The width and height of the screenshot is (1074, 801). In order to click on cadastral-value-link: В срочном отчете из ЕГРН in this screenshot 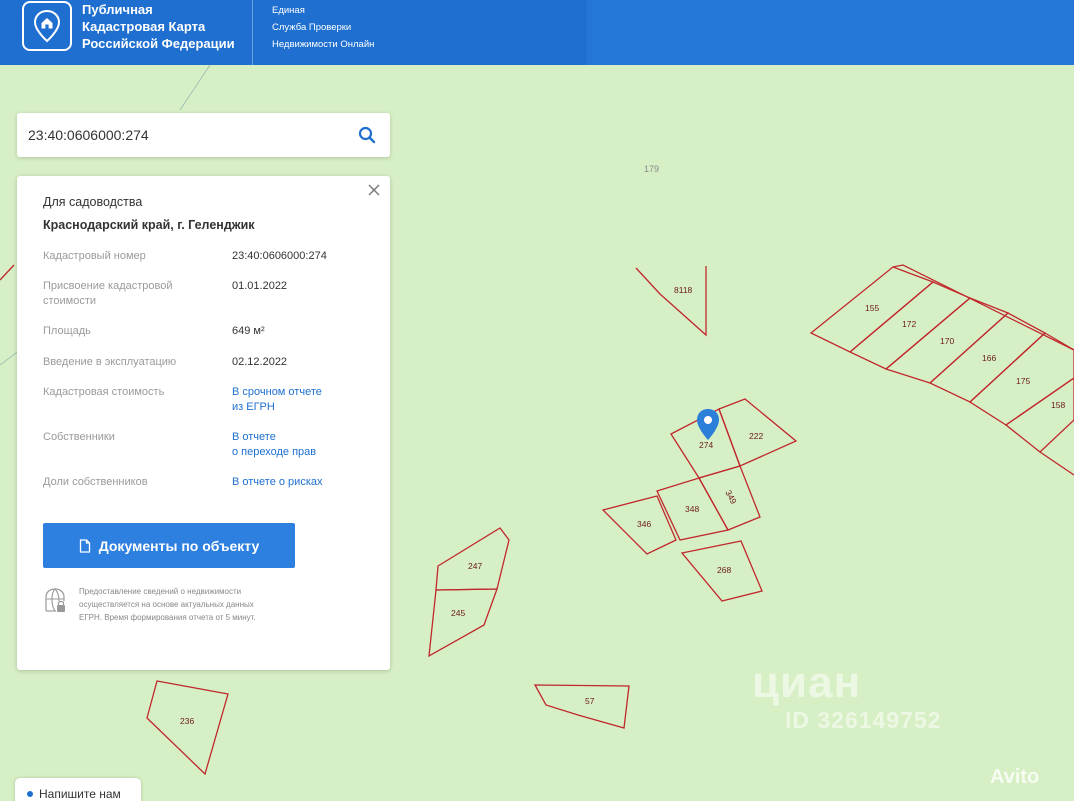, I will do `click(302, 400)`.